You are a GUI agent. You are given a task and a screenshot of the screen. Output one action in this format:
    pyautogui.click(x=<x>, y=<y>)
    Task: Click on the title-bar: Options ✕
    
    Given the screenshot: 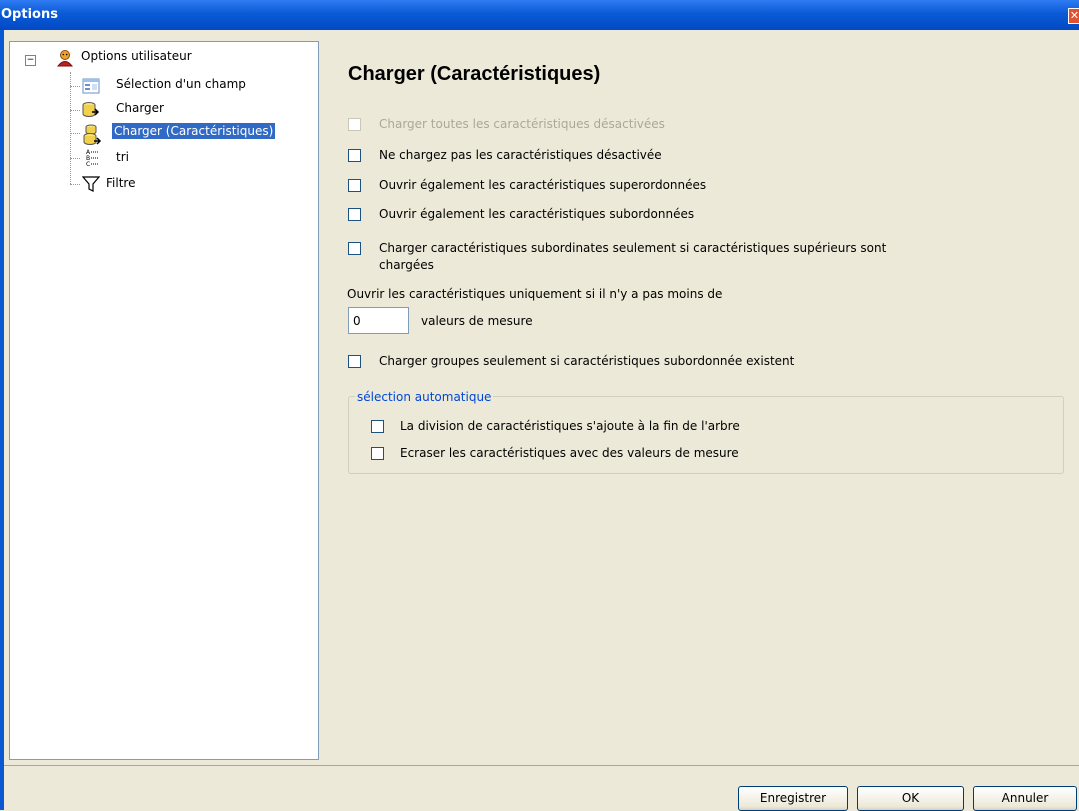 What is the action you would take?
    pyautogui.click(x=539, y=15)
    